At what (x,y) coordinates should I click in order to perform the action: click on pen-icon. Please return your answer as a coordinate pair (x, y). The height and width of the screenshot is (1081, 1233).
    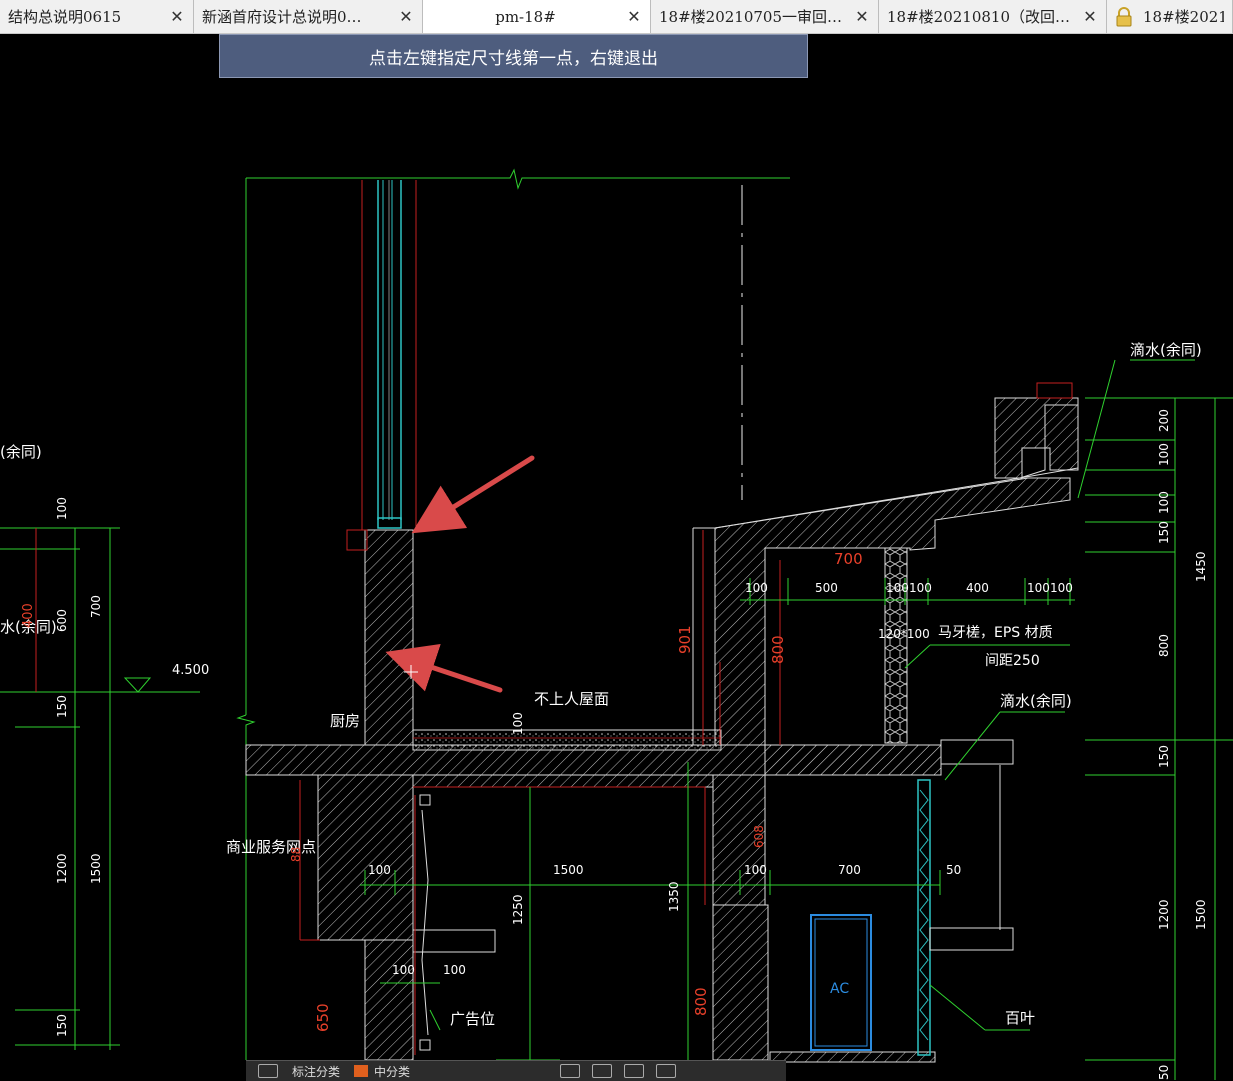
    Looking at the image, I should click on (570, 1071).